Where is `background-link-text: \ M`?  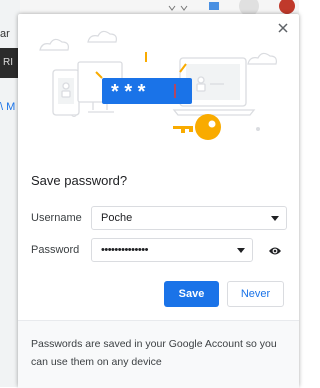
background-link-text: \ M is located at coordinates (8, 107).